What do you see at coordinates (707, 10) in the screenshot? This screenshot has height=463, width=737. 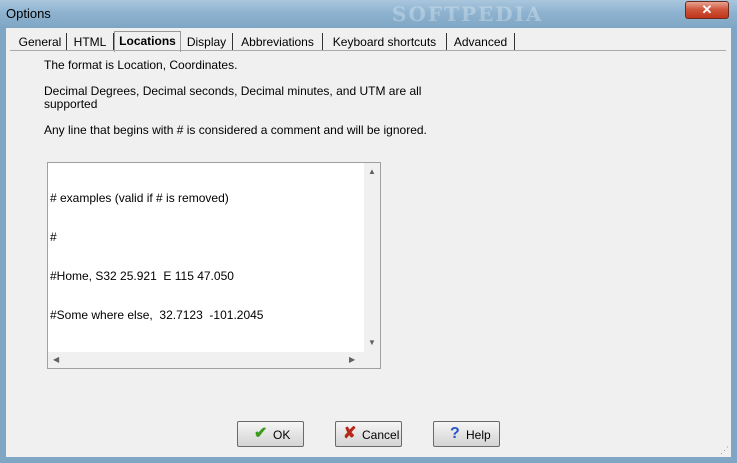 I see `close-button: ✕` at bounding box center [707, 10].